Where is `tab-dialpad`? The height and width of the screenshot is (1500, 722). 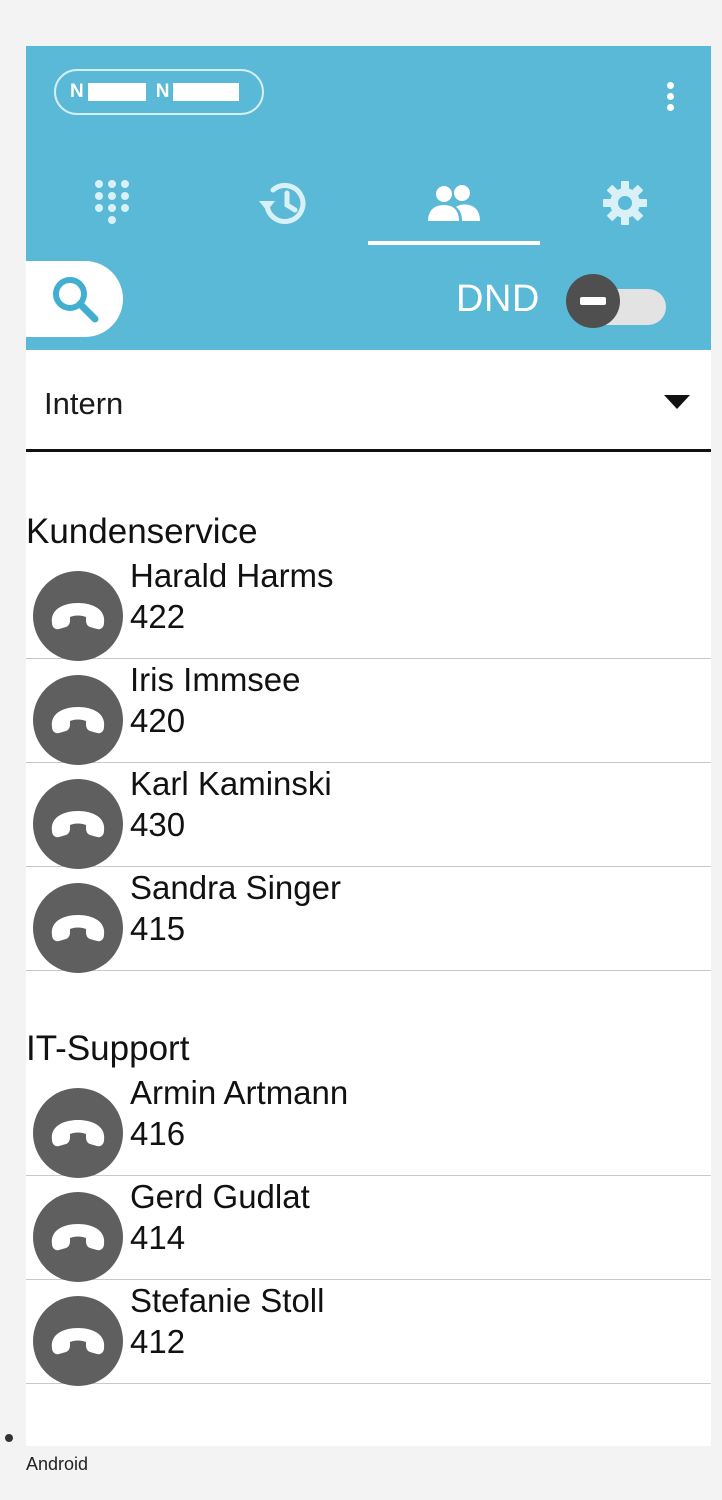 tab-dialpad is located at coordinates (111, 203).